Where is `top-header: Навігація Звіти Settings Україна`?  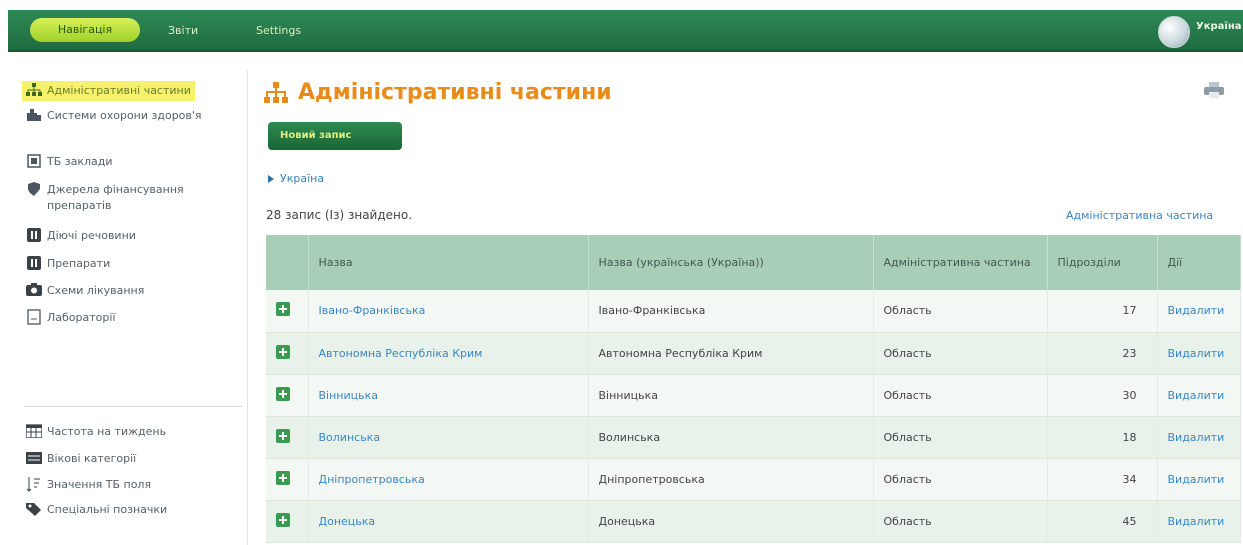 top-header: Навігація Звіти Settings Україна is located at coordinates (621, 31).